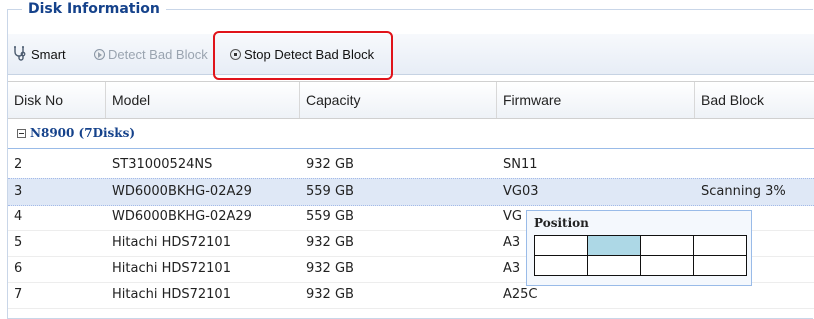  Describe the element at coordinates (411, 133) in the screenshot. I see `group-row: N8900 (7Disks)` at that location.